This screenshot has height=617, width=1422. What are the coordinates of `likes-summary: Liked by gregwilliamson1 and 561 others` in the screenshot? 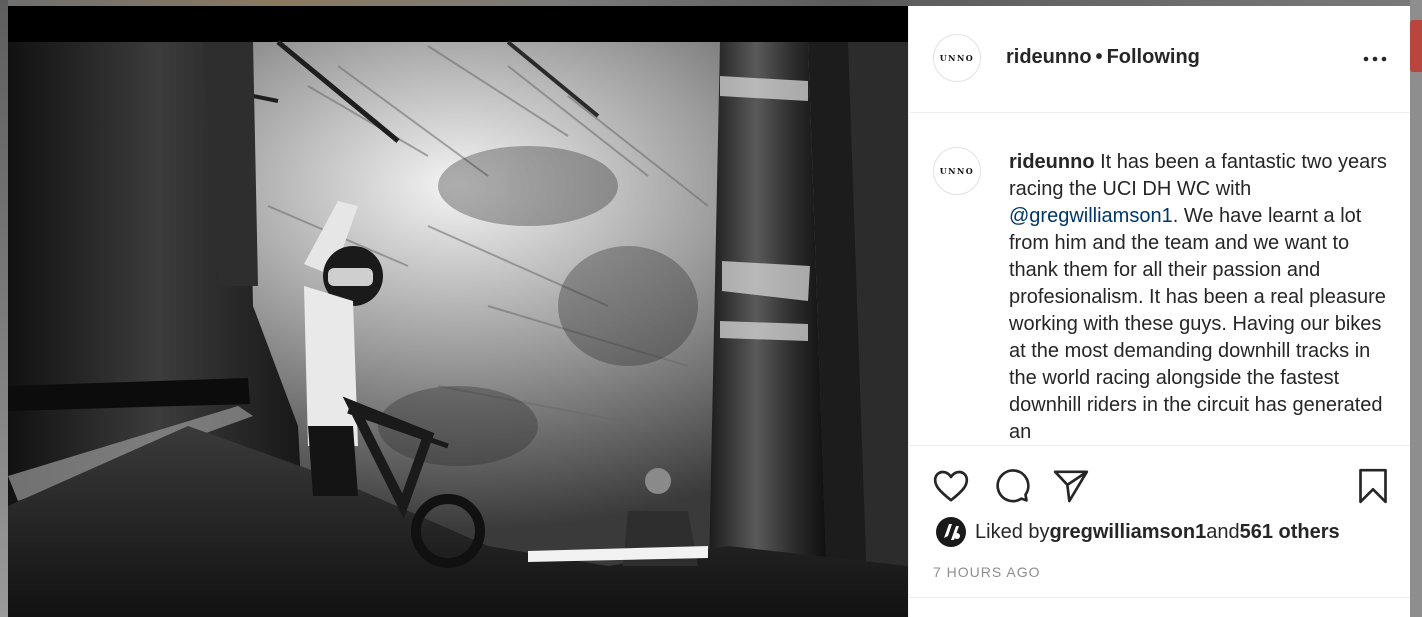 It's located at (1137, 532).